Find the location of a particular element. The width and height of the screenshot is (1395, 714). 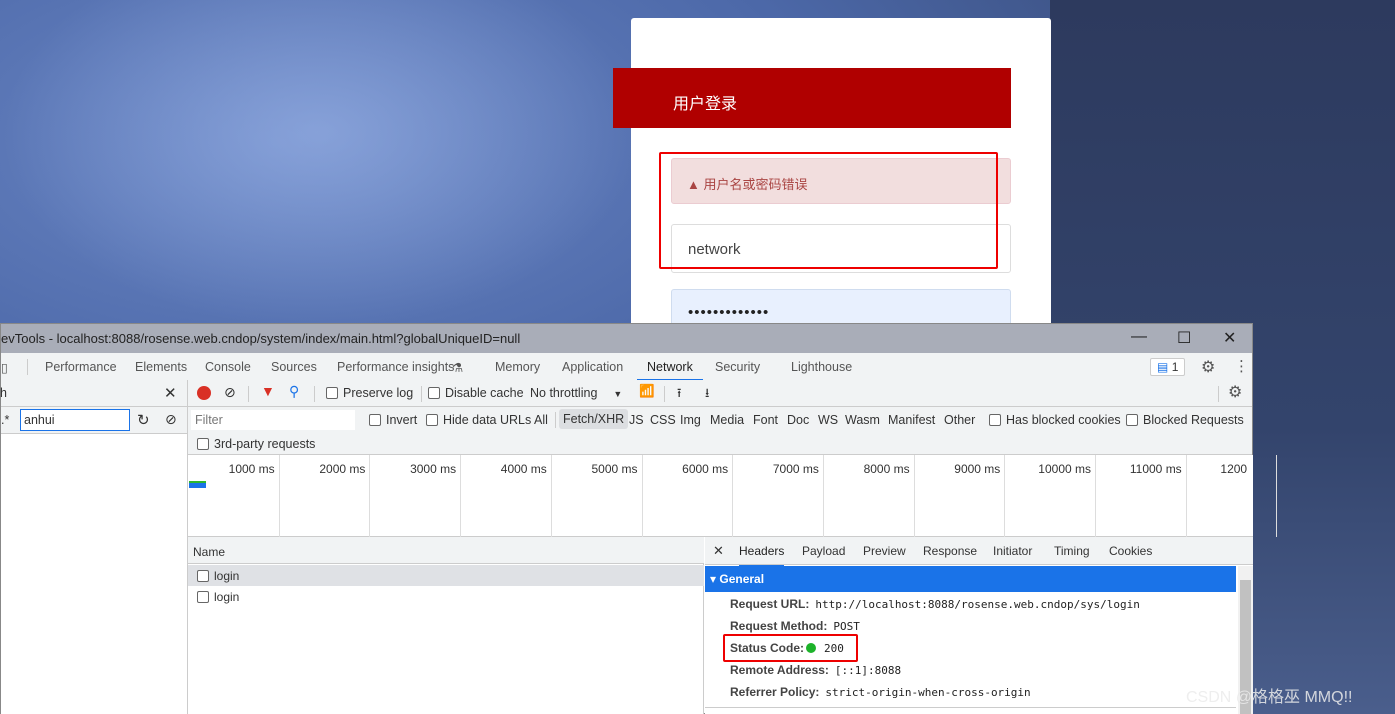

timeline-tick-label: 1200 is located at coordinates (1234, 469).